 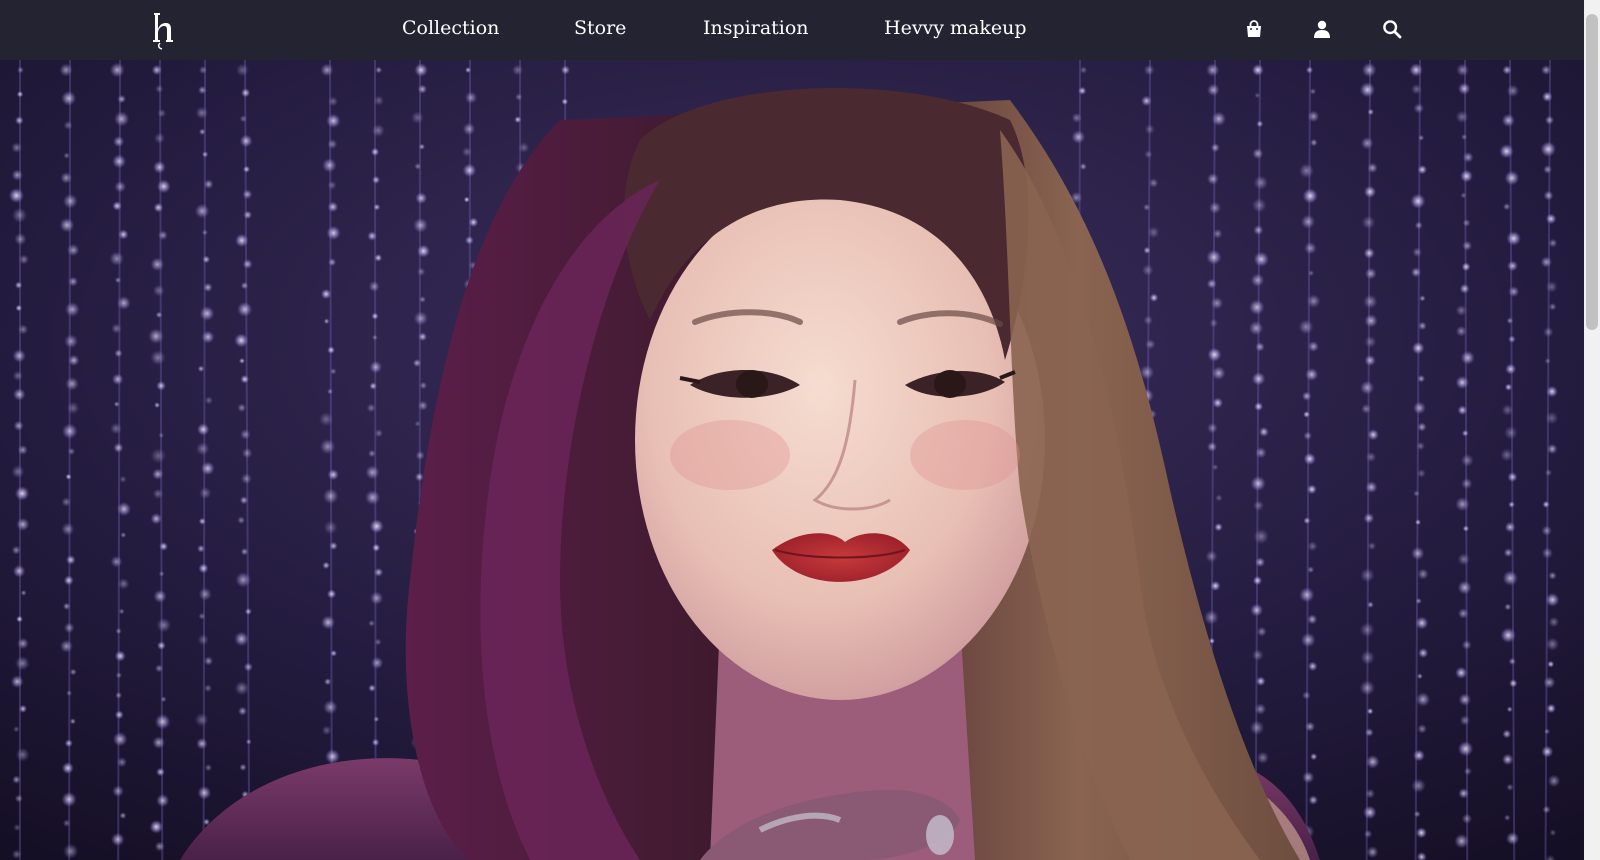 I want to click on nav-store: Store, so click(x=600, y=28).